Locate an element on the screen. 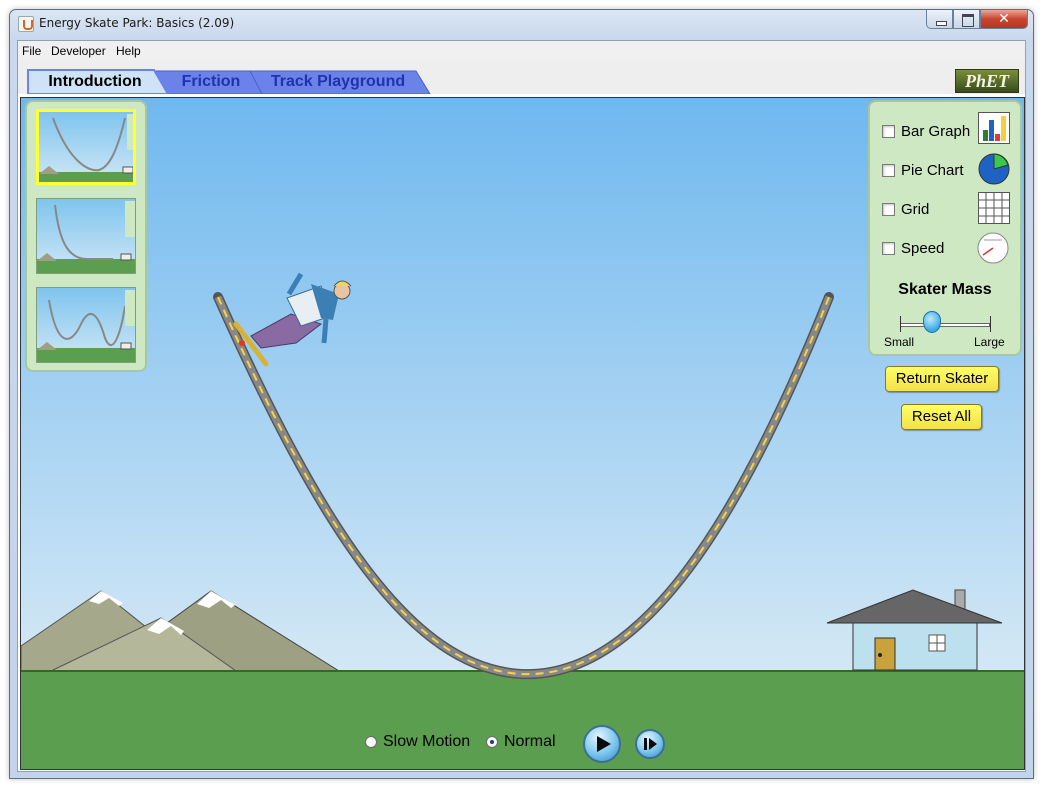 The height and width of the screenshot is (791, 1047). minimize-button is located at coordinates (939, 19).